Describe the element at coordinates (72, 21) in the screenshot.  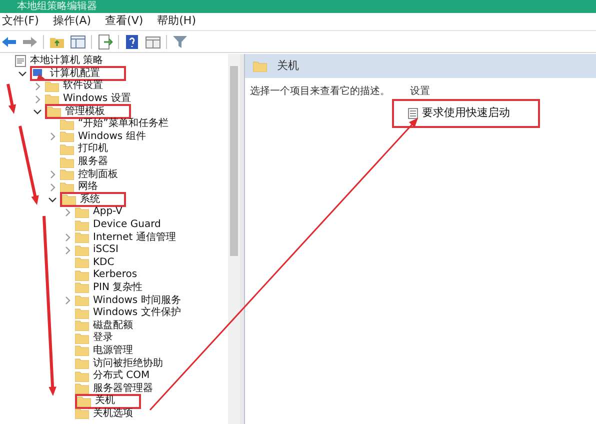
I see `menu-item: 操作(A)` at that location.